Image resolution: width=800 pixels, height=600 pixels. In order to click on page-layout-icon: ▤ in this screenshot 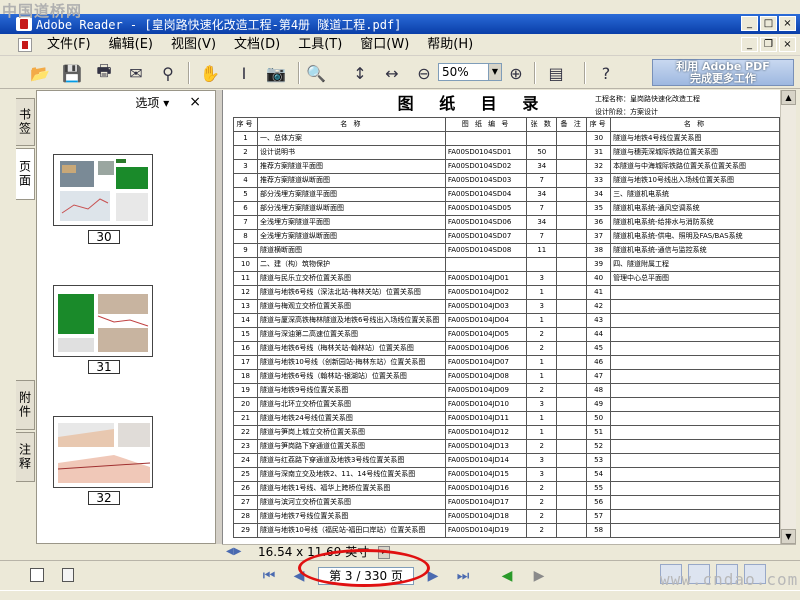, I will do `click(556, 73)`.